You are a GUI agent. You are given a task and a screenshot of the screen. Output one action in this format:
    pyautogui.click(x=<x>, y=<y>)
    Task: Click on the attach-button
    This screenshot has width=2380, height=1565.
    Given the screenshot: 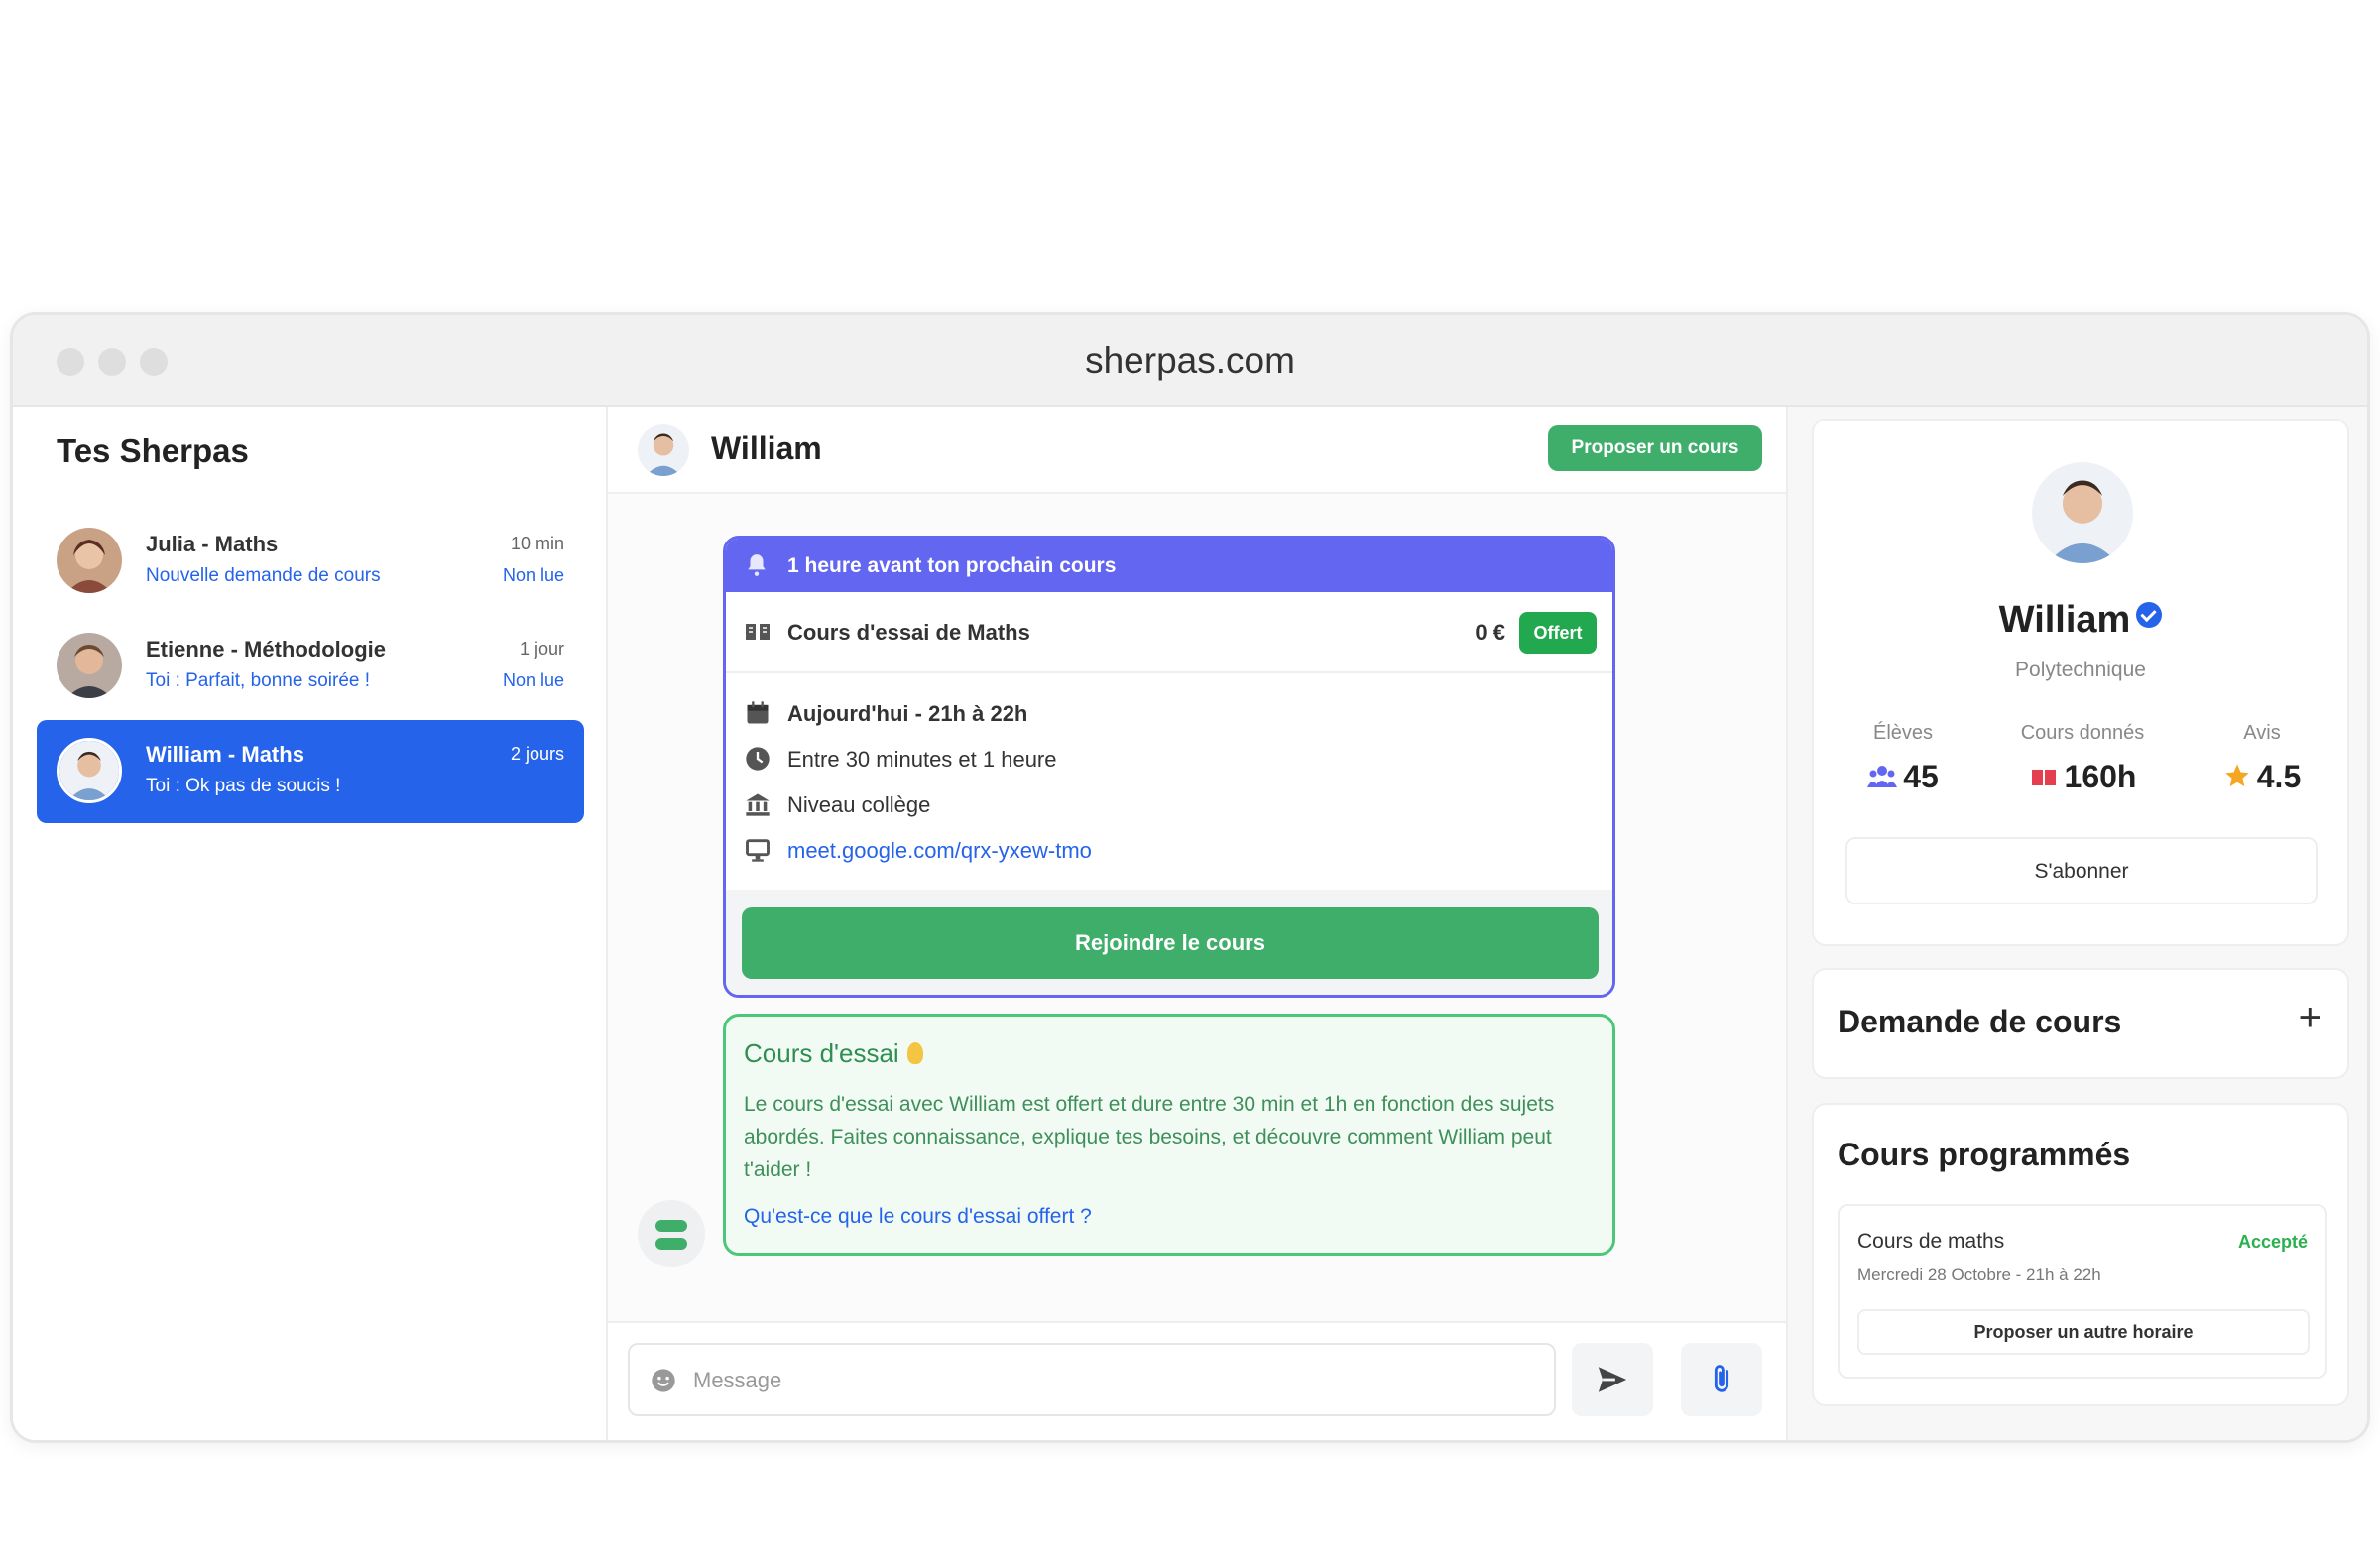 What is the action you would take?
    pyautogui.click(x=1721, y=1379)
    